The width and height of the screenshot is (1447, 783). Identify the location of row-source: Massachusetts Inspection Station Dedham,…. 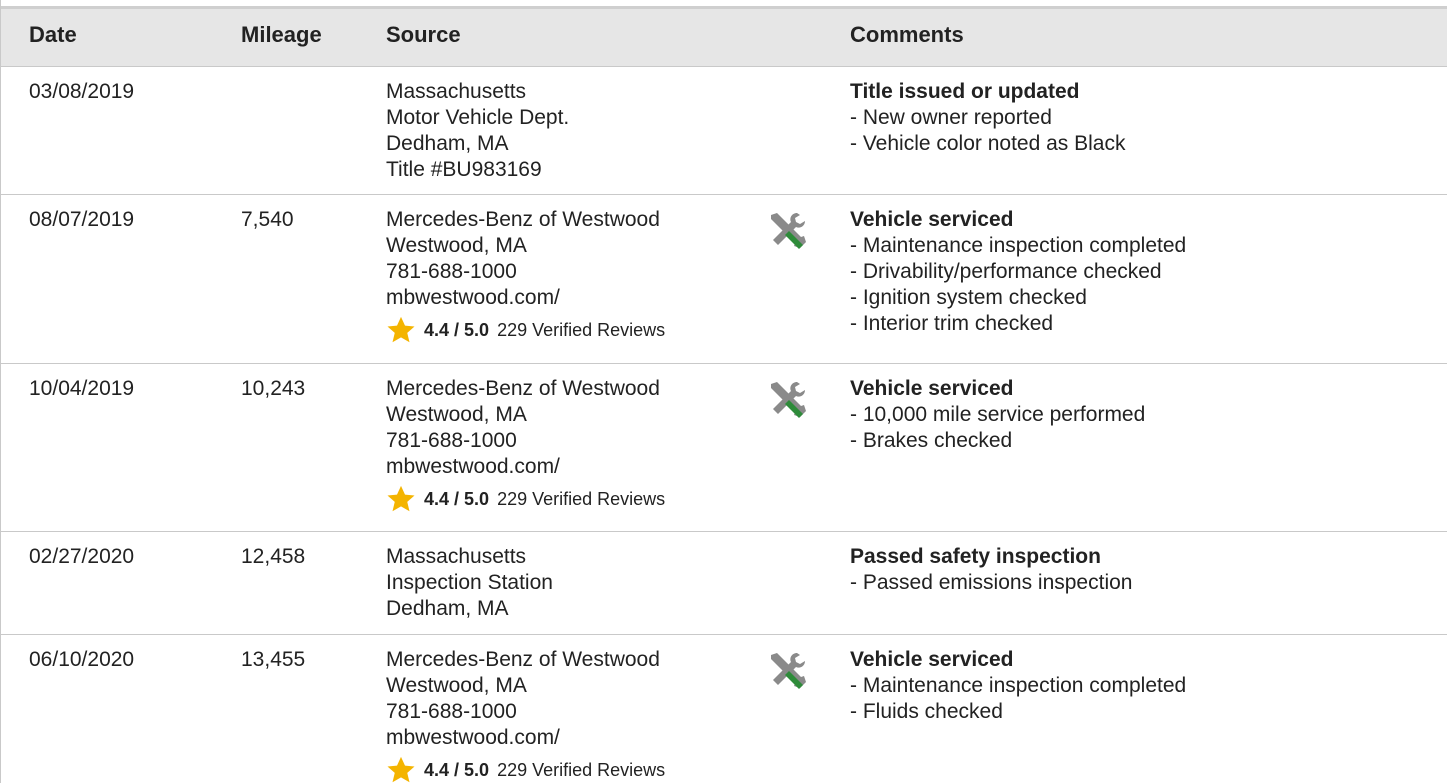
(469, 583).